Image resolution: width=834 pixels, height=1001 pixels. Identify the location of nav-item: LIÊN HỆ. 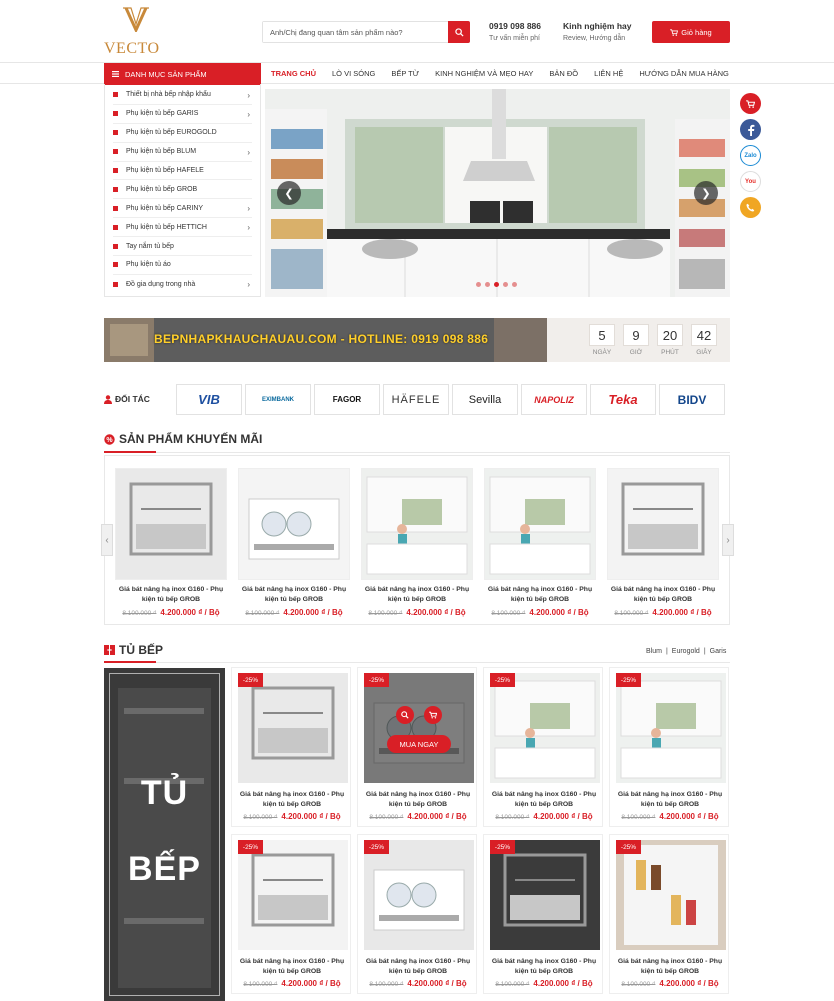
(608, 74).